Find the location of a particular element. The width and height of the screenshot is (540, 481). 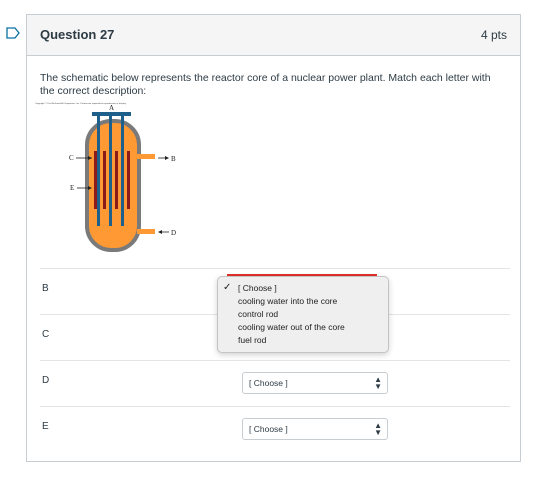

label-c: C is located at coordinates (71, 158).